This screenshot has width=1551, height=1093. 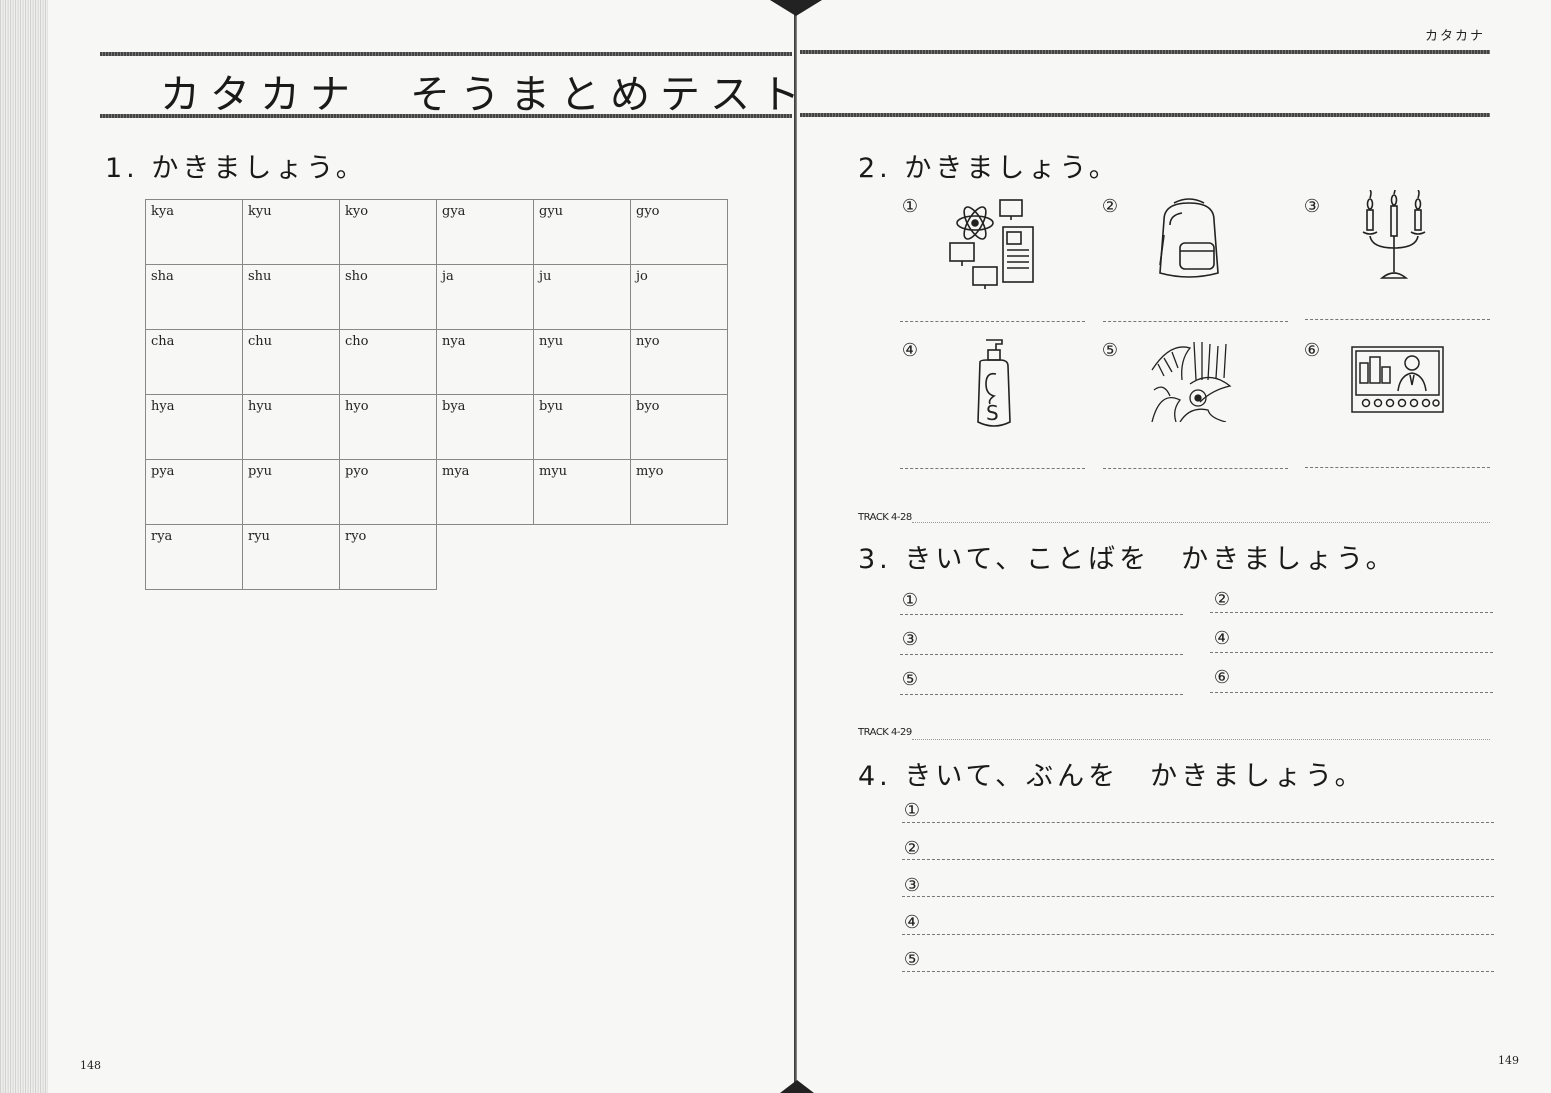 I want to click on section4-heading: 4. きいて、ぶんを かきましょう。, so click(x=1112, y=776).